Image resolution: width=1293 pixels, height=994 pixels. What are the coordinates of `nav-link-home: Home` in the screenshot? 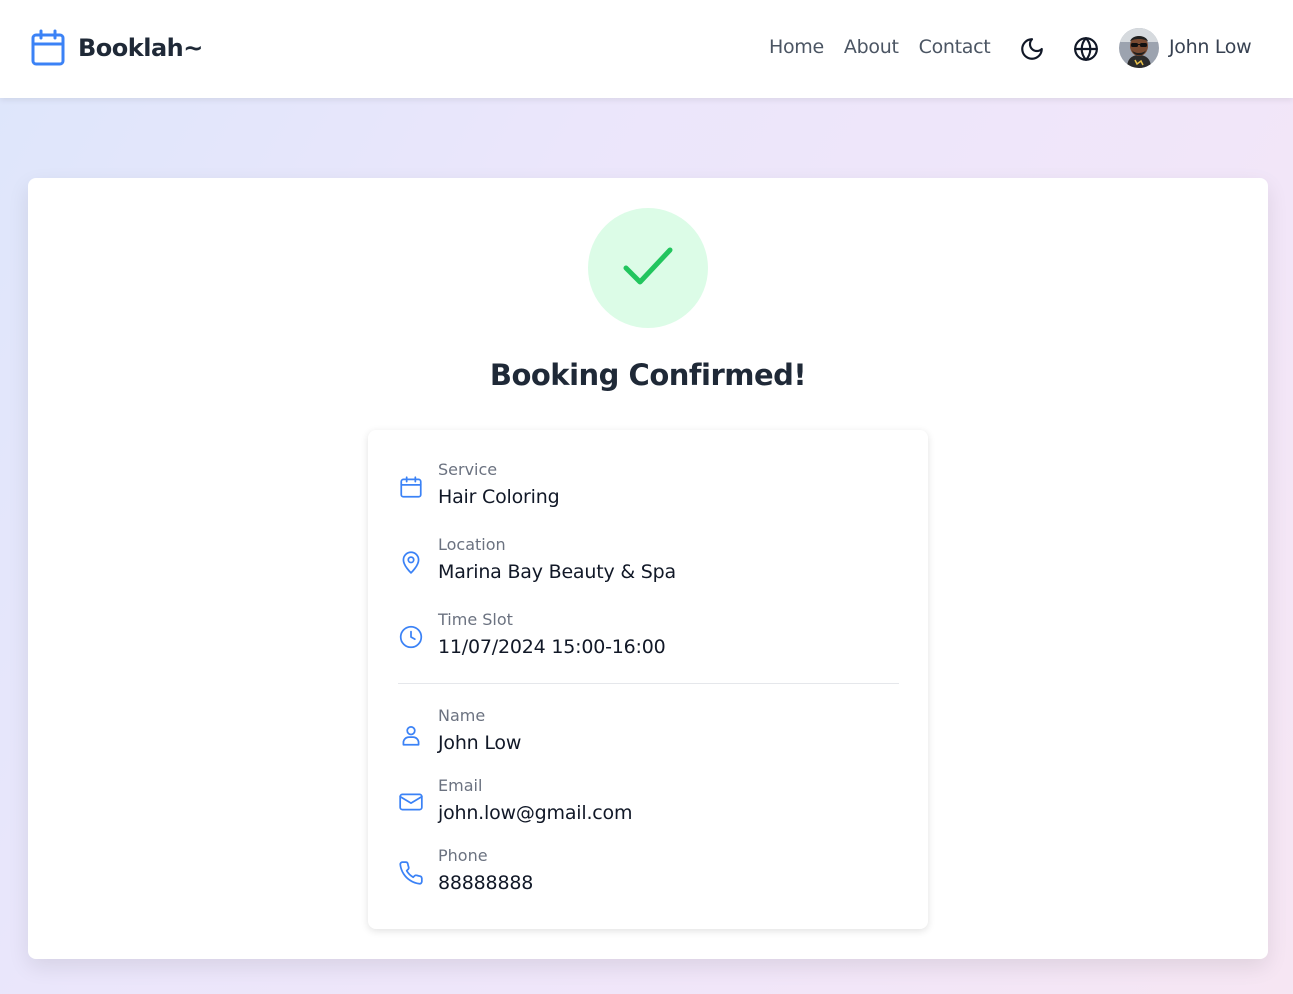 It's located at (796, 47).